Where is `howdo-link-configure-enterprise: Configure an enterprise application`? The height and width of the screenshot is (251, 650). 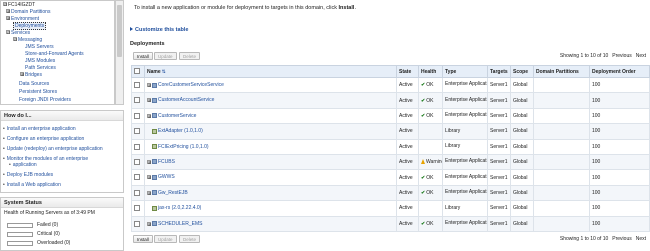 howdo-link-configure-enterprise: Configure an enterprise application is located at coordinates (44, 139).